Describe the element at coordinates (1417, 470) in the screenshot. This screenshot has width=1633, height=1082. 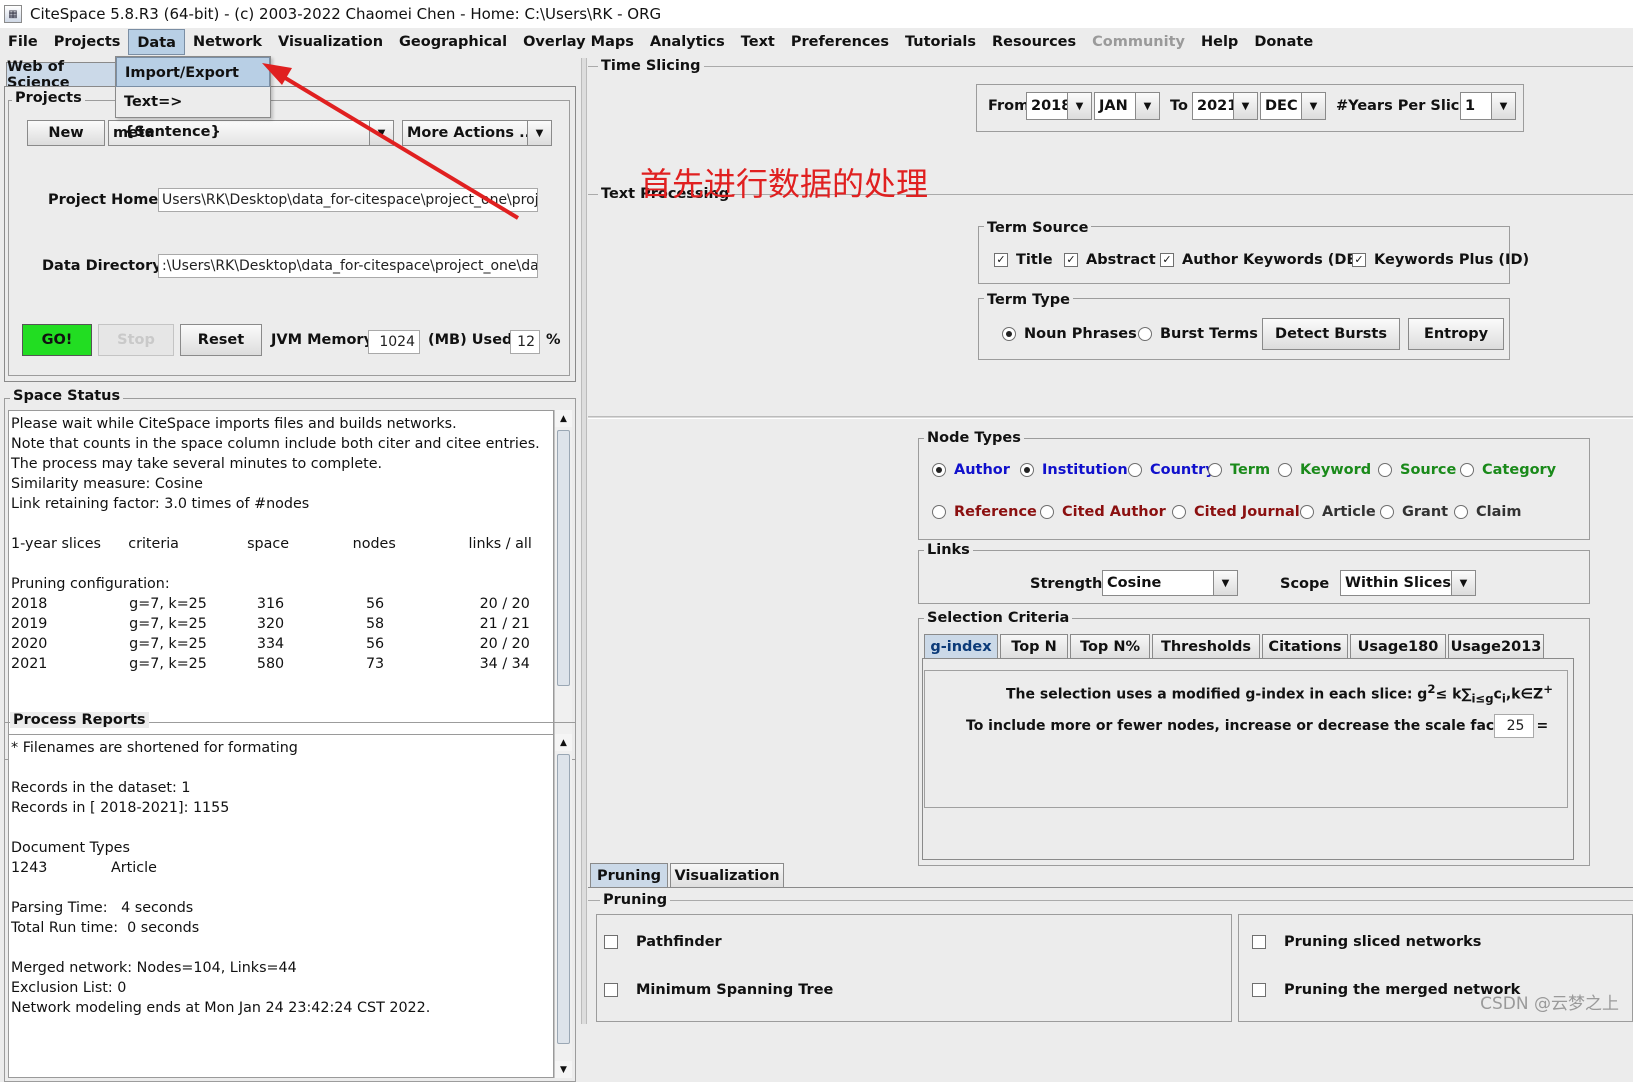
I see `radio-node-source: Source` at that location.